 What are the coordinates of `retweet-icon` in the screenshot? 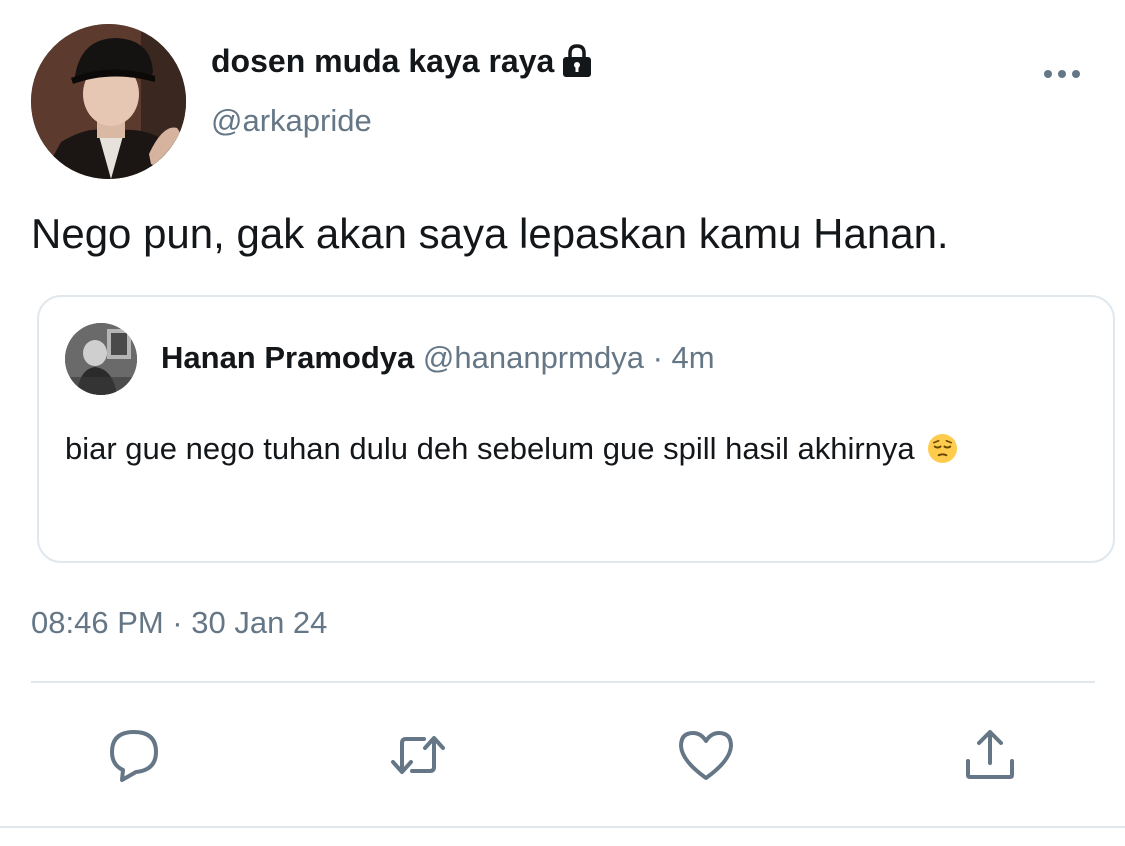 It's located at (418, 755).